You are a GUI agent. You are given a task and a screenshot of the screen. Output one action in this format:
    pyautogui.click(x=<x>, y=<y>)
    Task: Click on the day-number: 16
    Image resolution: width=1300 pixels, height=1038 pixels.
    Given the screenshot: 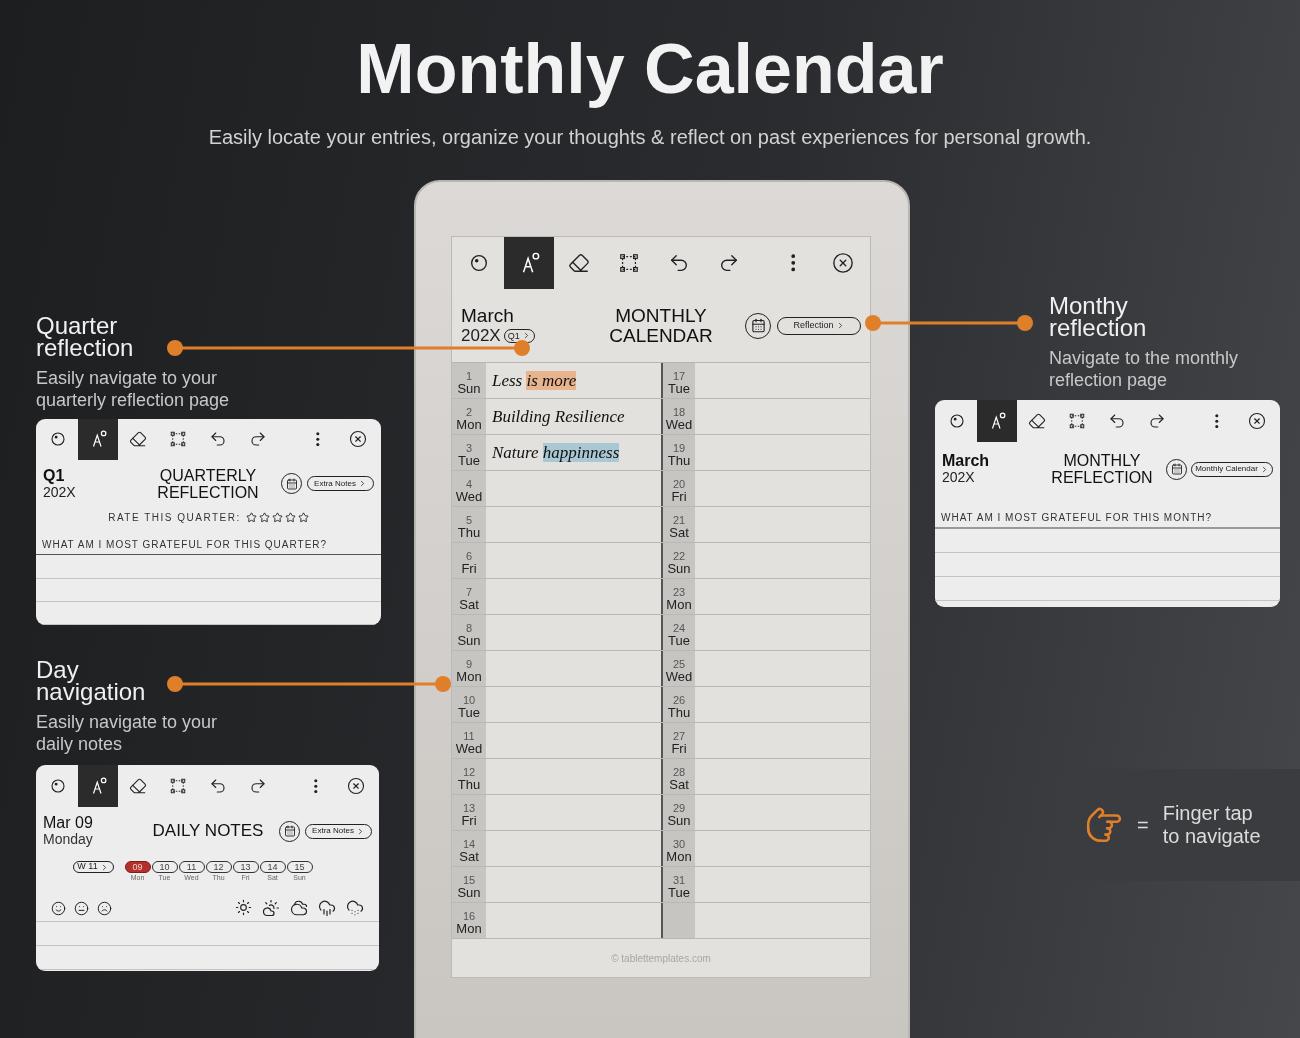 What is the action you would take?
    pyautogui.click(x=469, y=916)
    